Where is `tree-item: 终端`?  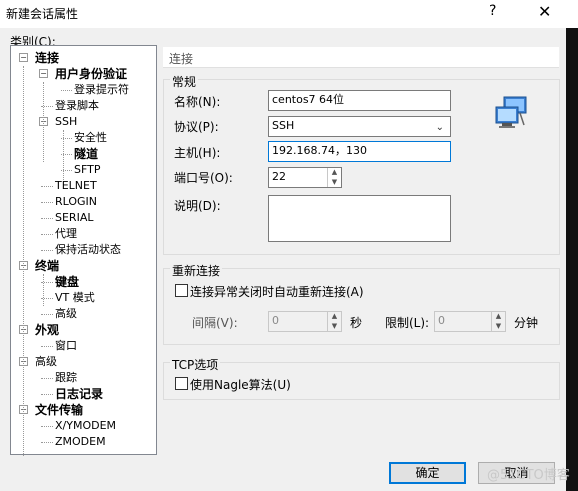
tree-item: 终端 is located at coordinates (47, 266).